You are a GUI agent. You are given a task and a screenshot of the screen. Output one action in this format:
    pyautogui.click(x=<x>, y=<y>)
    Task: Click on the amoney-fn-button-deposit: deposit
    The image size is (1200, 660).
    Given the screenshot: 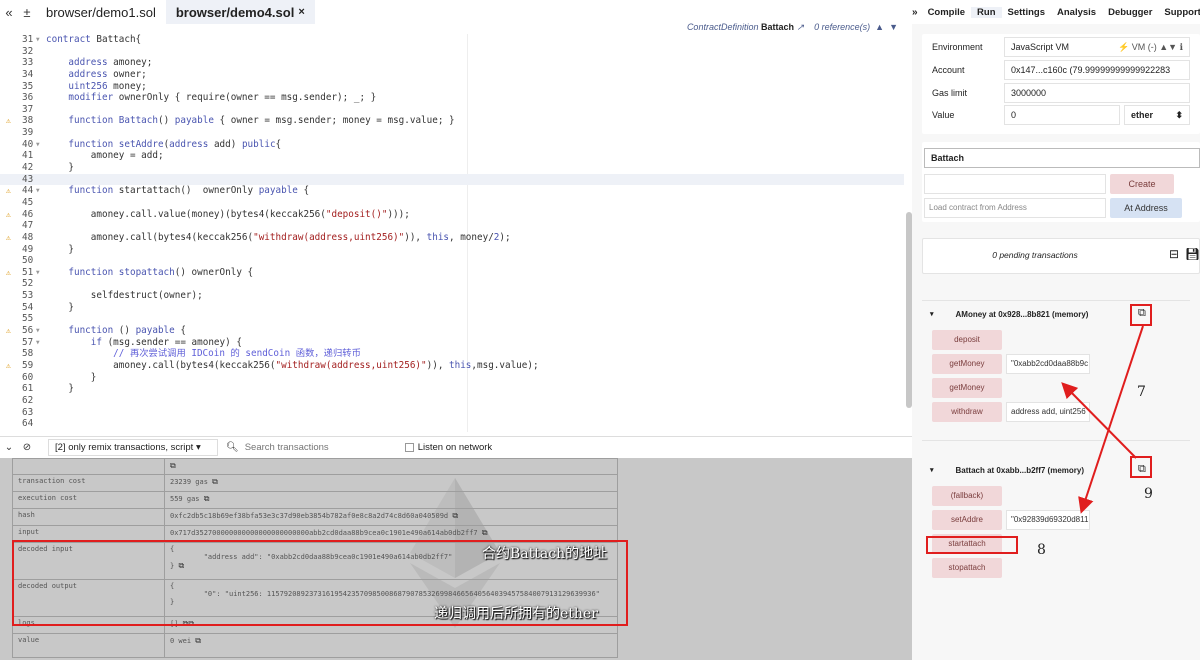 What is the action you would take?
    pyautogui.click(x=967, y=340)
    